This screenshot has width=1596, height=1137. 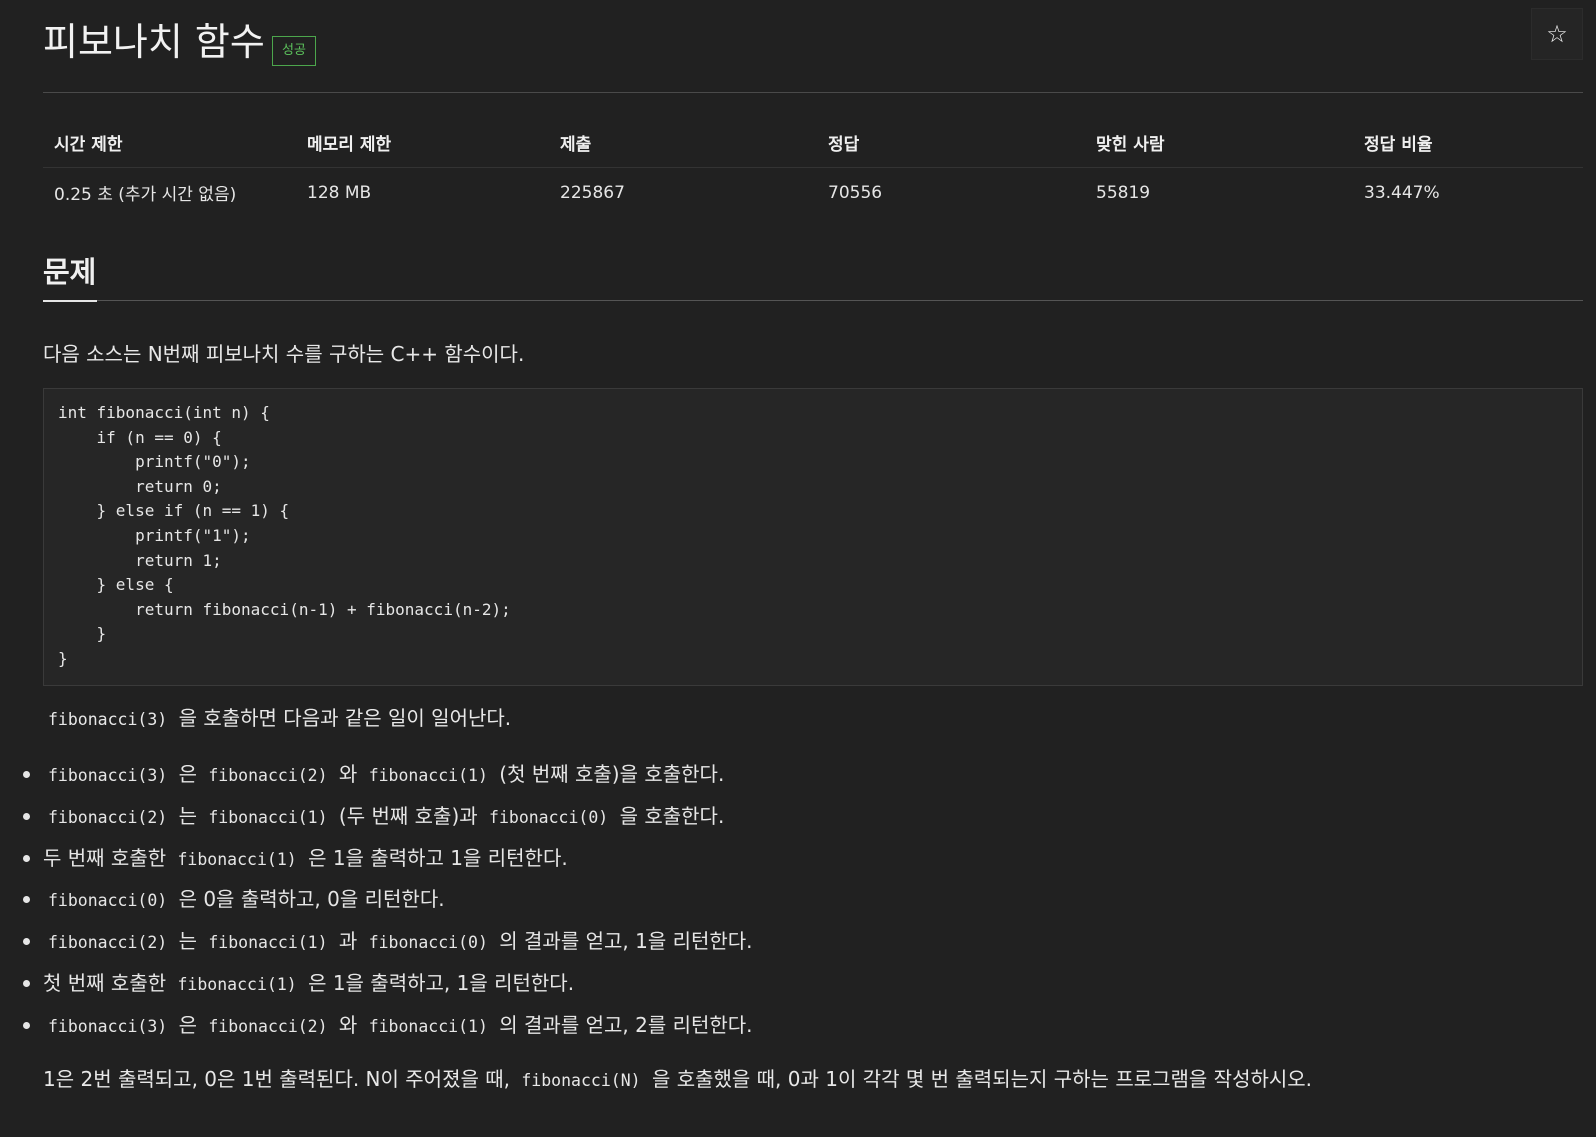 I want to click on favorite-button: ☆, so click(x=1557, y=34).